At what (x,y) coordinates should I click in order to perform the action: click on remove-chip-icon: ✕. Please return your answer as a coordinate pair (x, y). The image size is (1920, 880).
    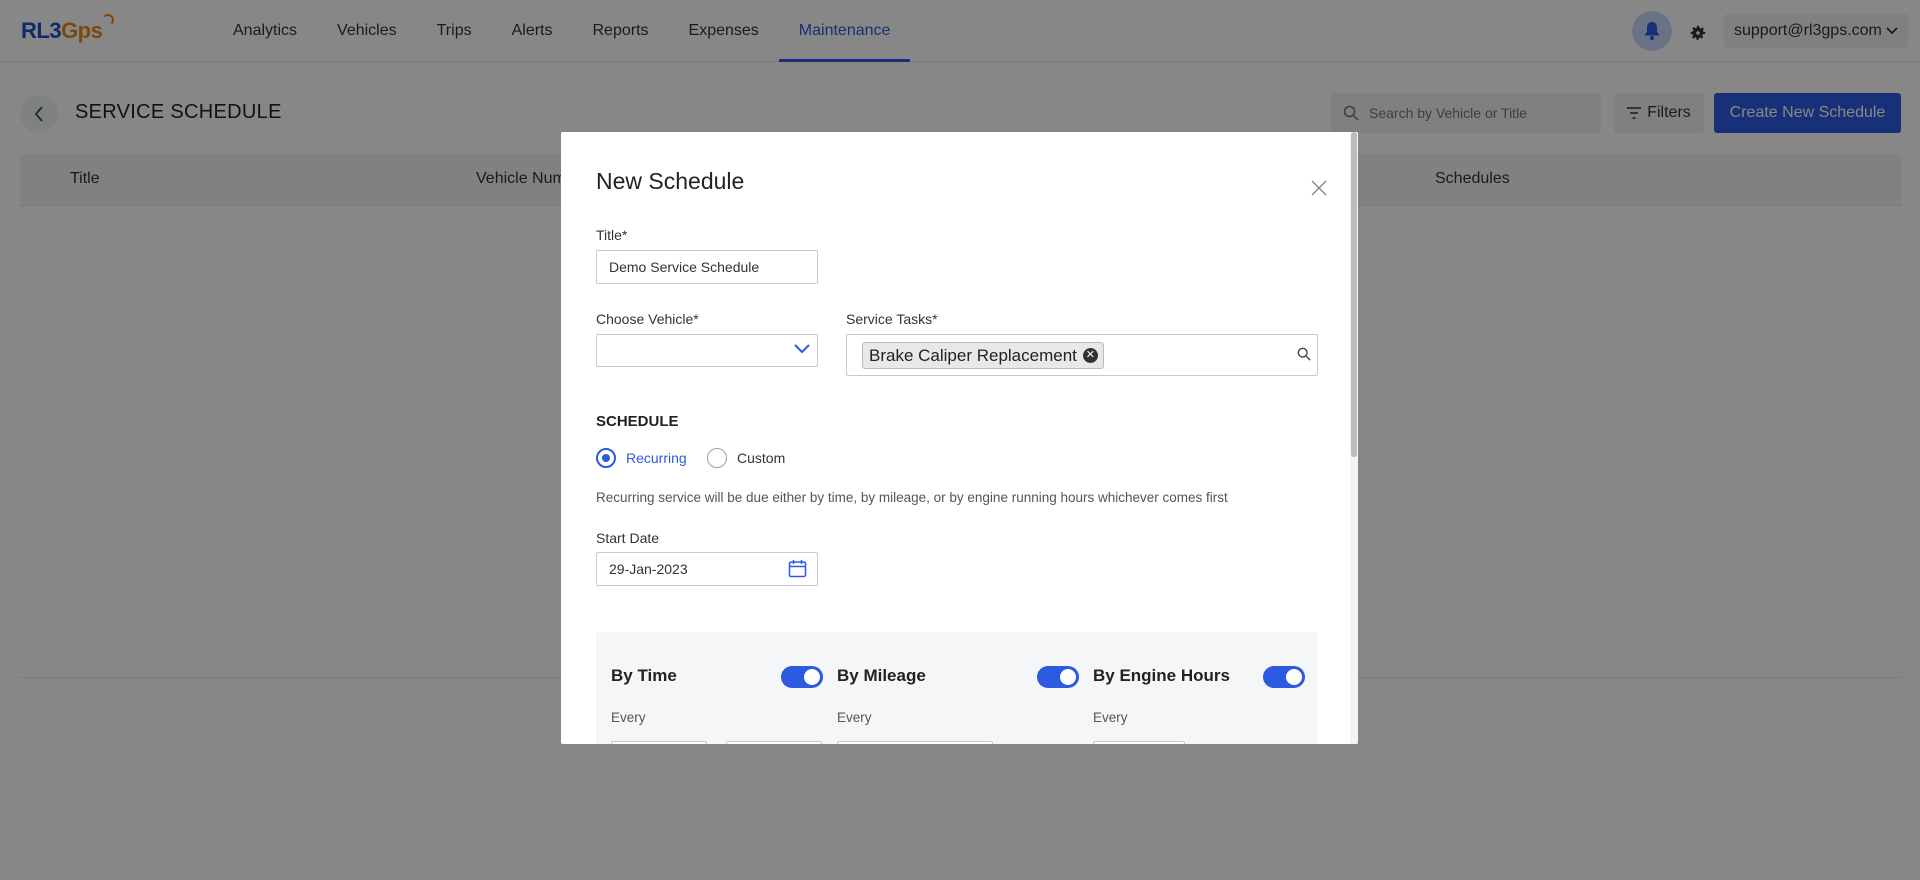
    Looking at the image, I should click on (1090, 355).